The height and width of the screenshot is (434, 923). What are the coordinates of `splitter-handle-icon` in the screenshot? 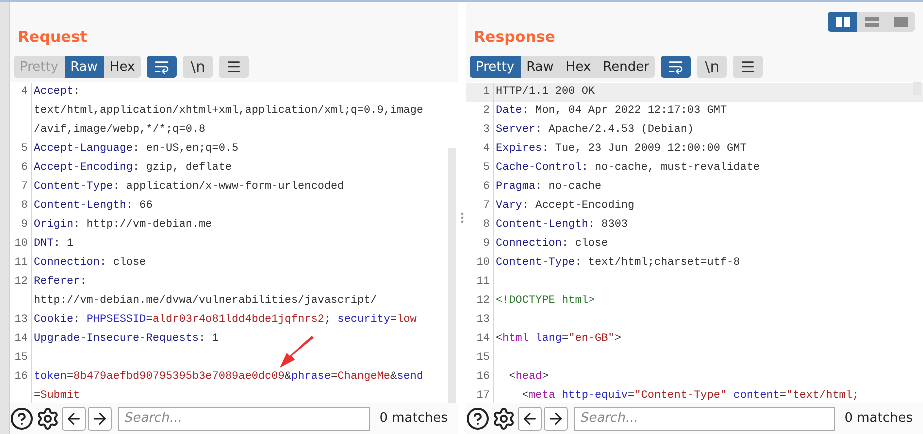 It's located at (462, 218).